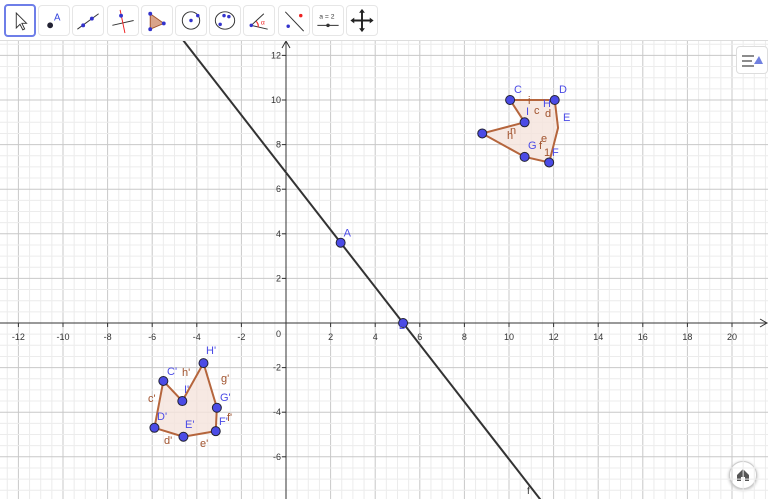 The width and height of the screenshot is (768, 499). I want to click on polygon-edge-label: n, so click(513, 131).